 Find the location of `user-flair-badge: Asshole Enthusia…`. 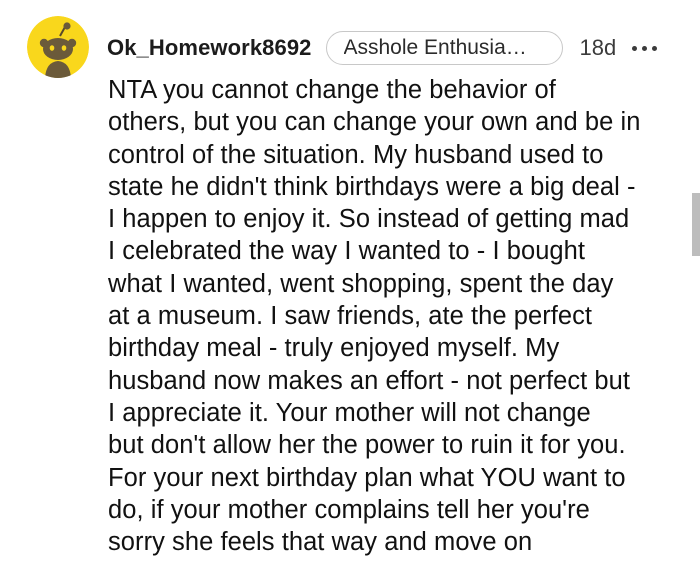

user-flair-badge: Asshole Enthusia… is located at coordinates (444, 48).